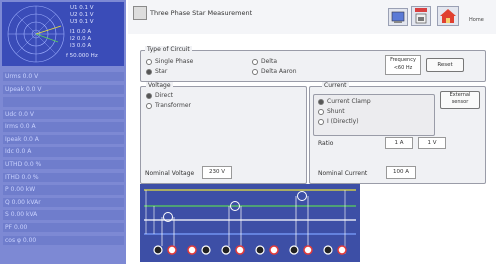 The width and height of the screenshot is (496, 264). I want to click on home-label: Home, so click(476, 20).